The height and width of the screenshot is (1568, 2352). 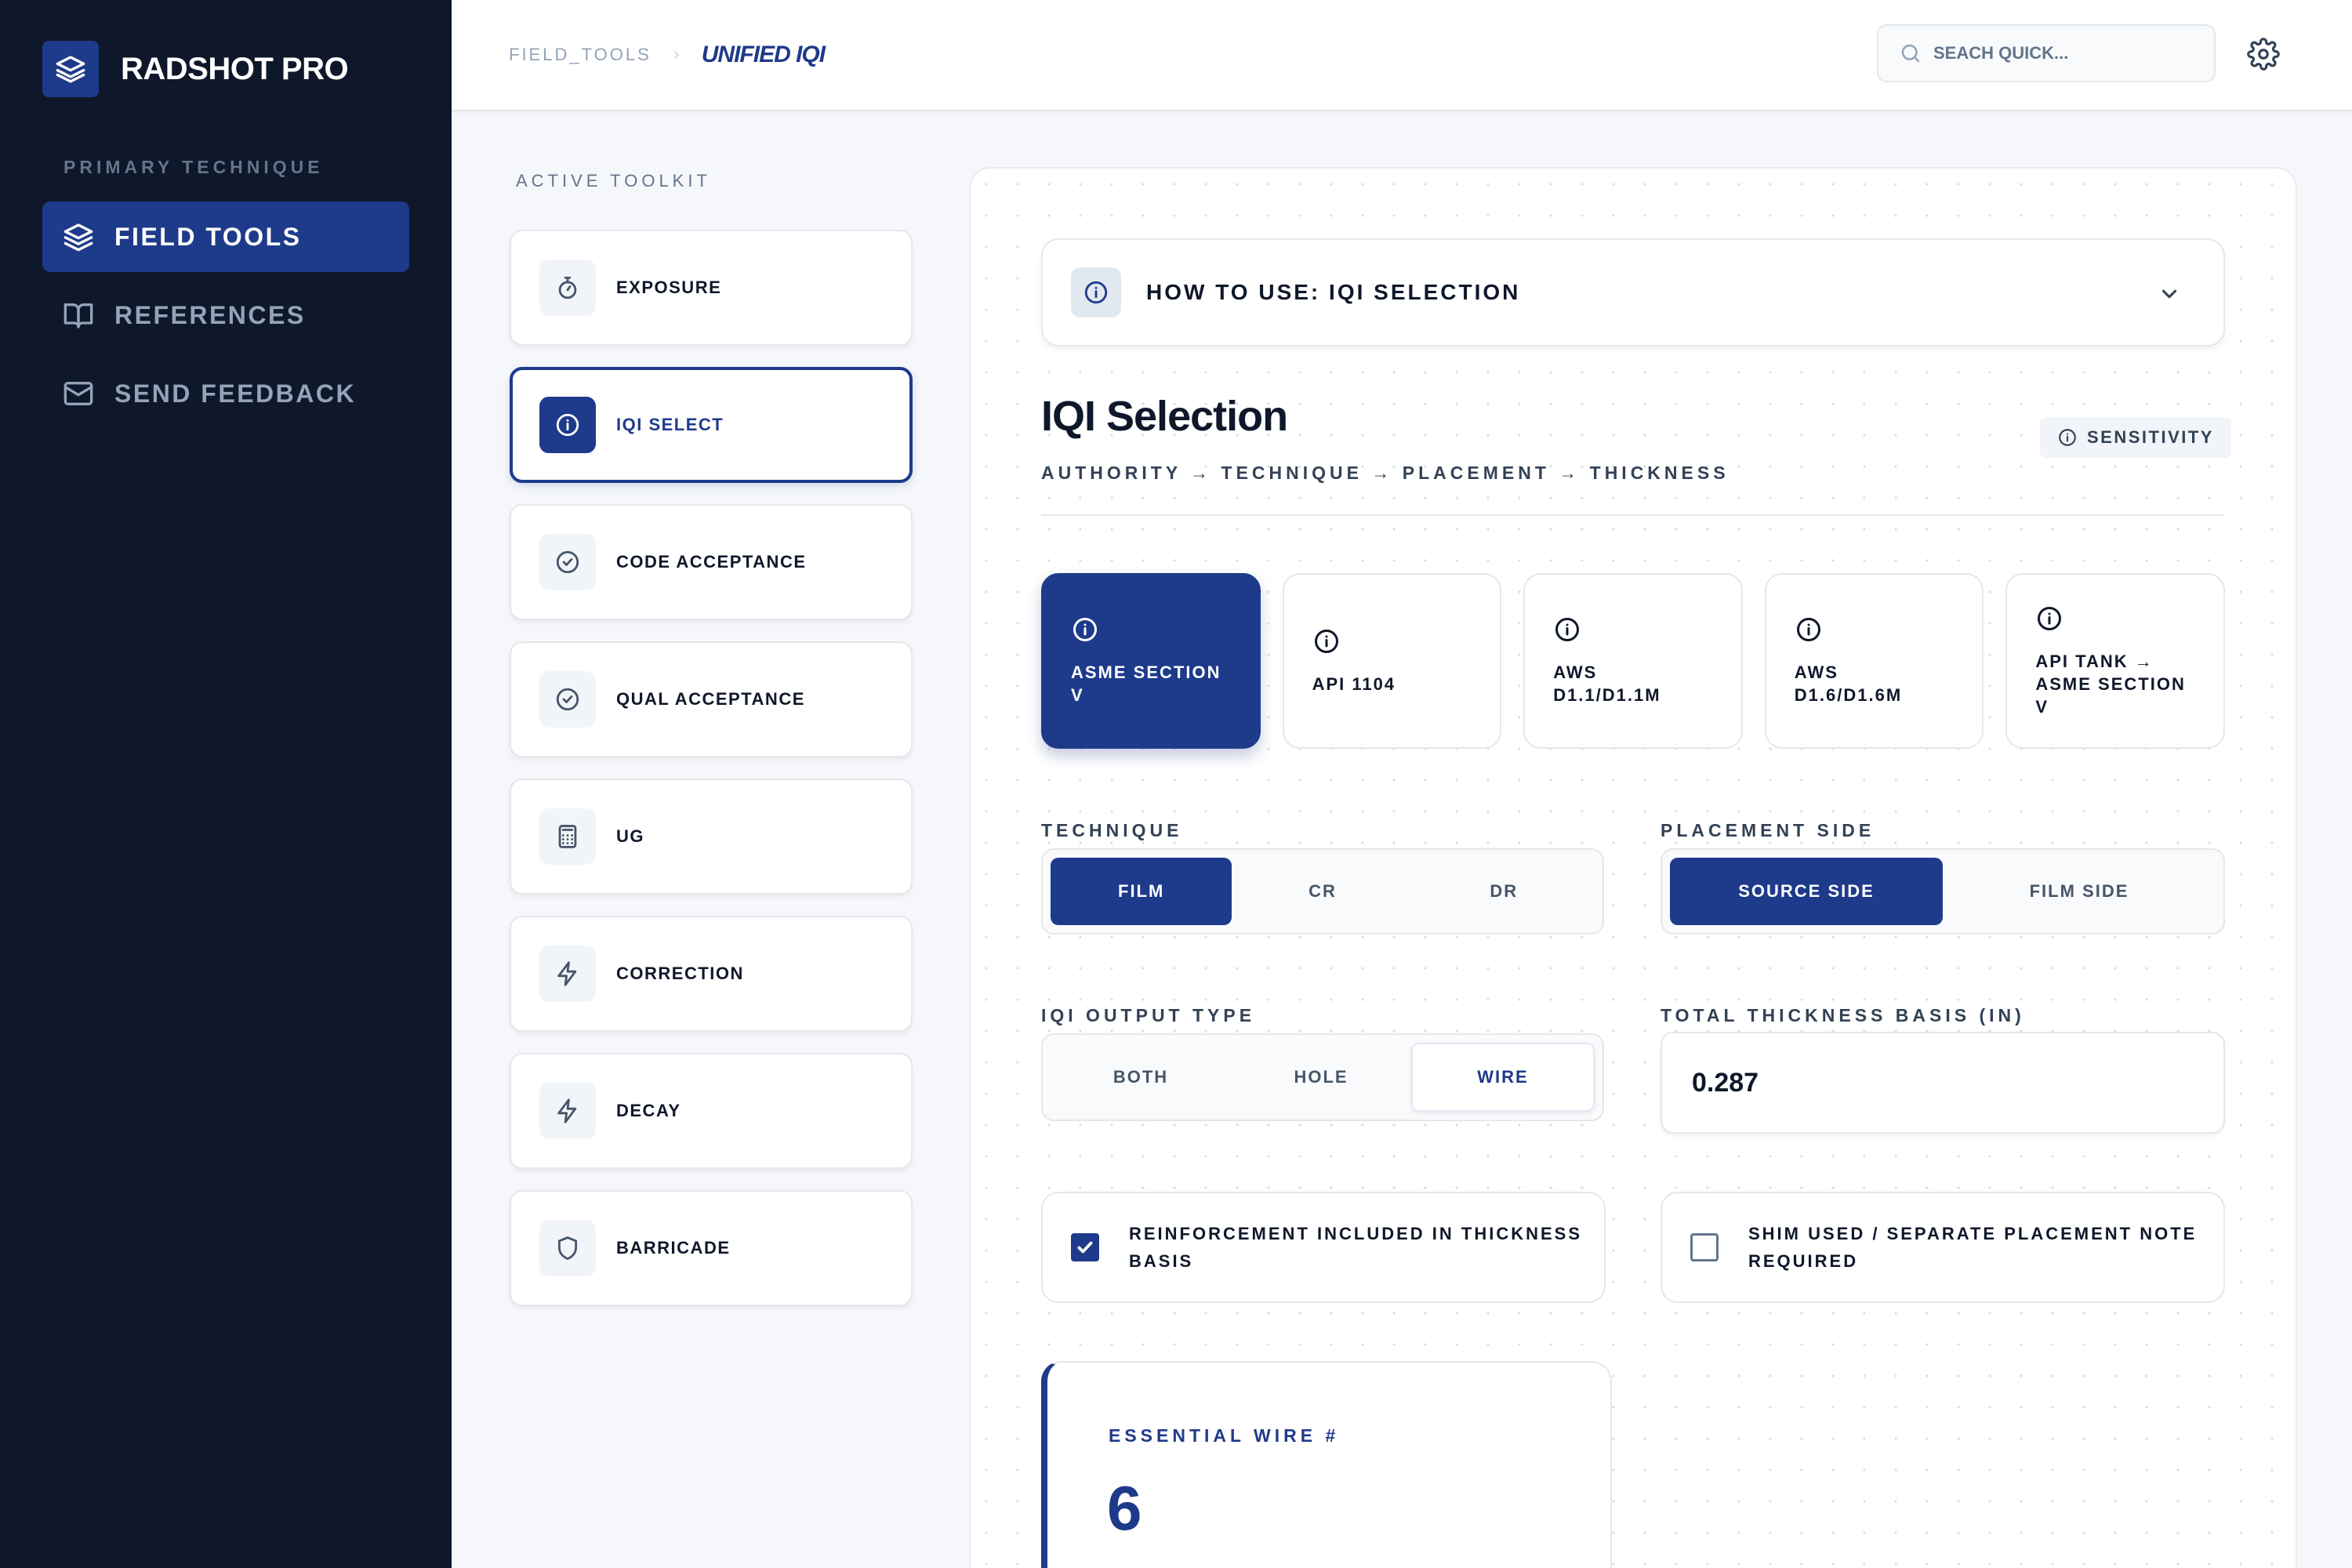 What do you see at coordinates (1848, 683) in the screenshot?
I see `authority-label: AWS D1.6/D1.6M` at bounding box center [1848, 683].